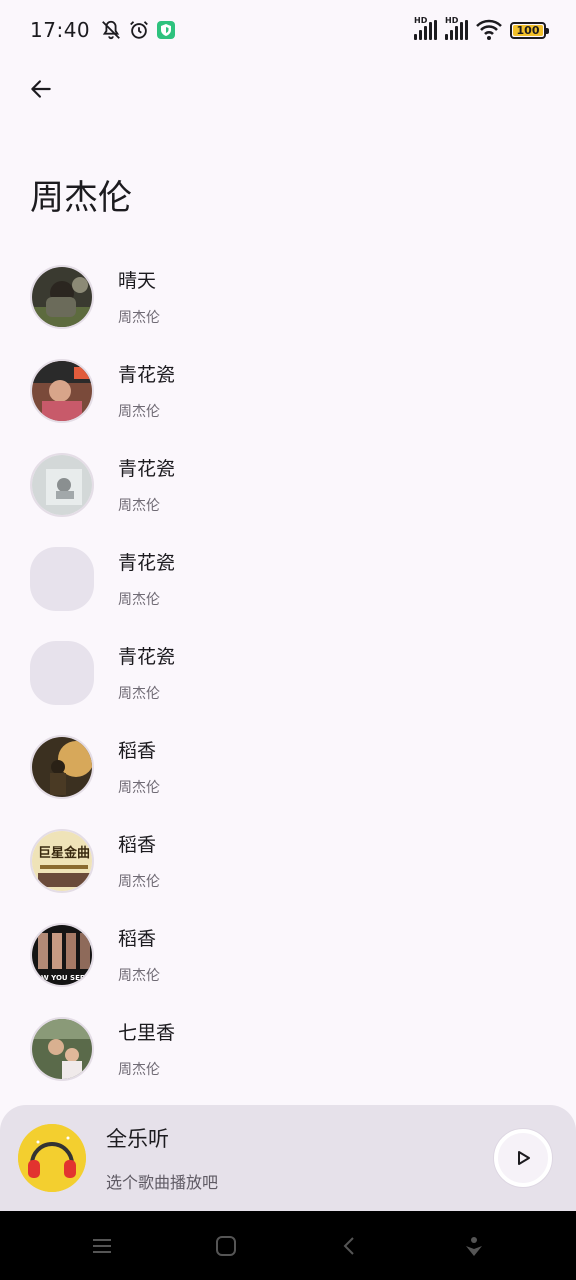  I want to click on status-right-icons: HD HD 100, so click(481, 28).